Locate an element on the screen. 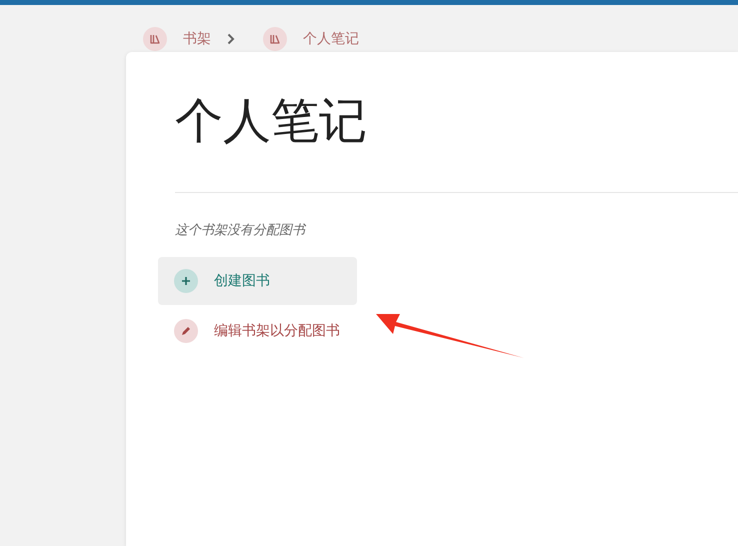  empty-message: 这个书架没有分配图书 is located at coordinates (241, 231).